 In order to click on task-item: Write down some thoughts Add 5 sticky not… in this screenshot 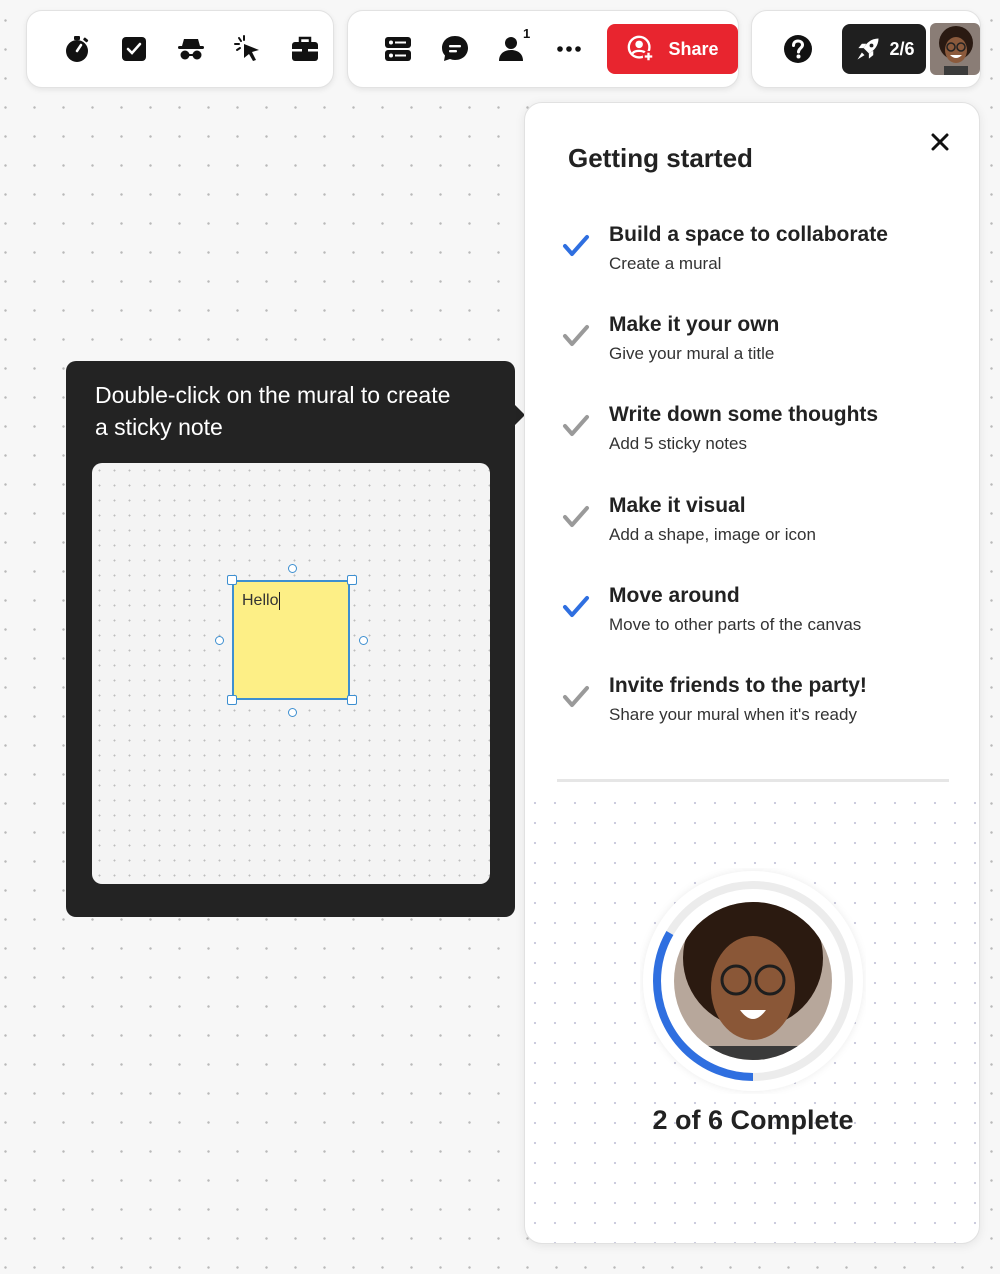, I will do `click(761, 438)`.